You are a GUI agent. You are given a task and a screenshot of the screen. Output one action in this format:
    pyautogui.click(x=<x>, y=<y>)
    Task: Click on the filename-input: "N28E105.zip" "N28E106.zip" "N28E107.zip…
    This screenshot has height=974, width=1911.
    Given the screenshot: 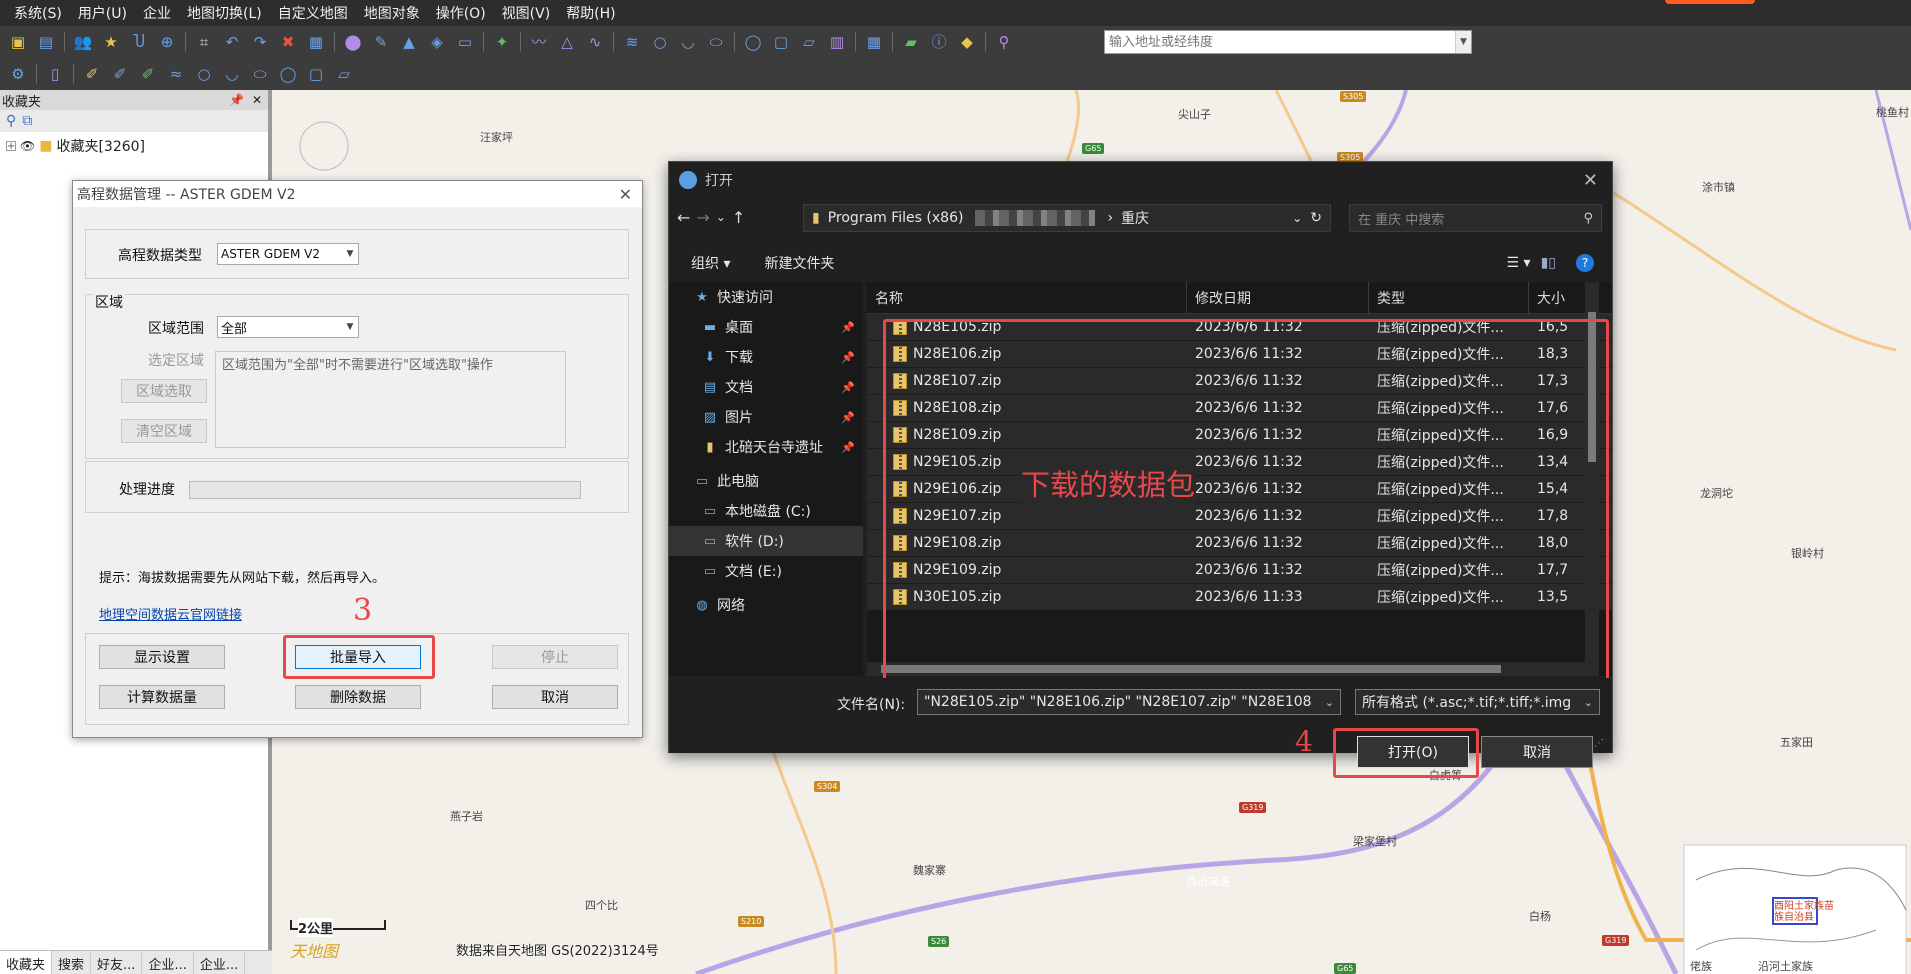 What is the action you would take?
    pyautogui.click(x=1129, y=702)
    